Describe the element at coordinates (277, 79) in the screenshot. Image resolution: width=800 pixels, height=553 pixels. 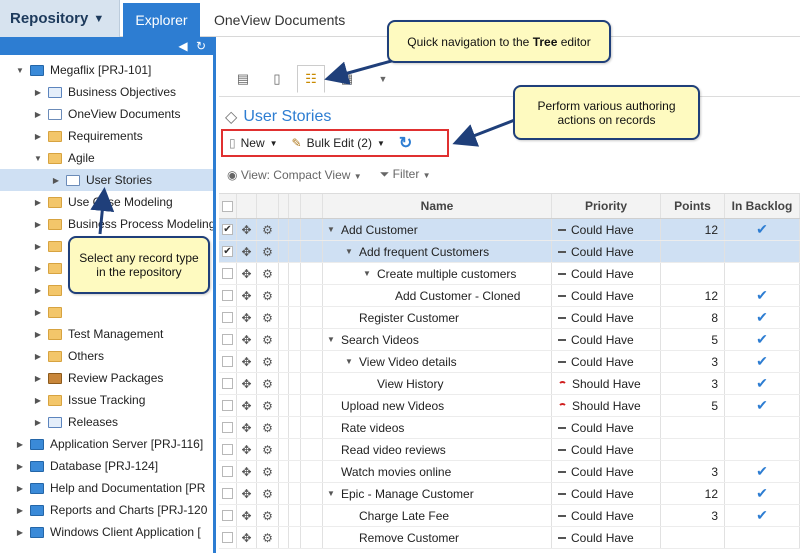
I see `tab-document-view: ▯` at that location.